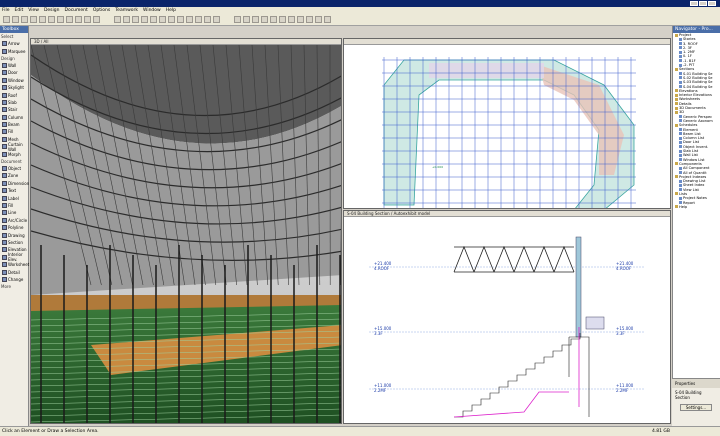 The height and width of the screenshot is (436, 720). I want to click on tool-polyline: Polyline, so click(14, 227).